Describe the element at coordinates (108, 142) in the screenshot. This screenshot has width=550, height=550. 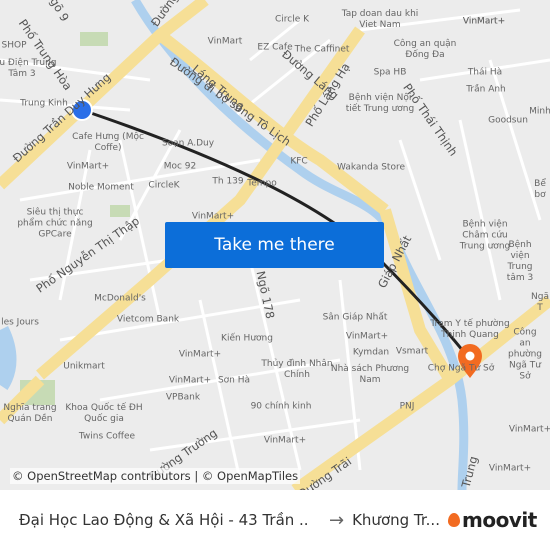
I see `poi-label: Cafe Hưng (Mộc Coffe)` at that location.